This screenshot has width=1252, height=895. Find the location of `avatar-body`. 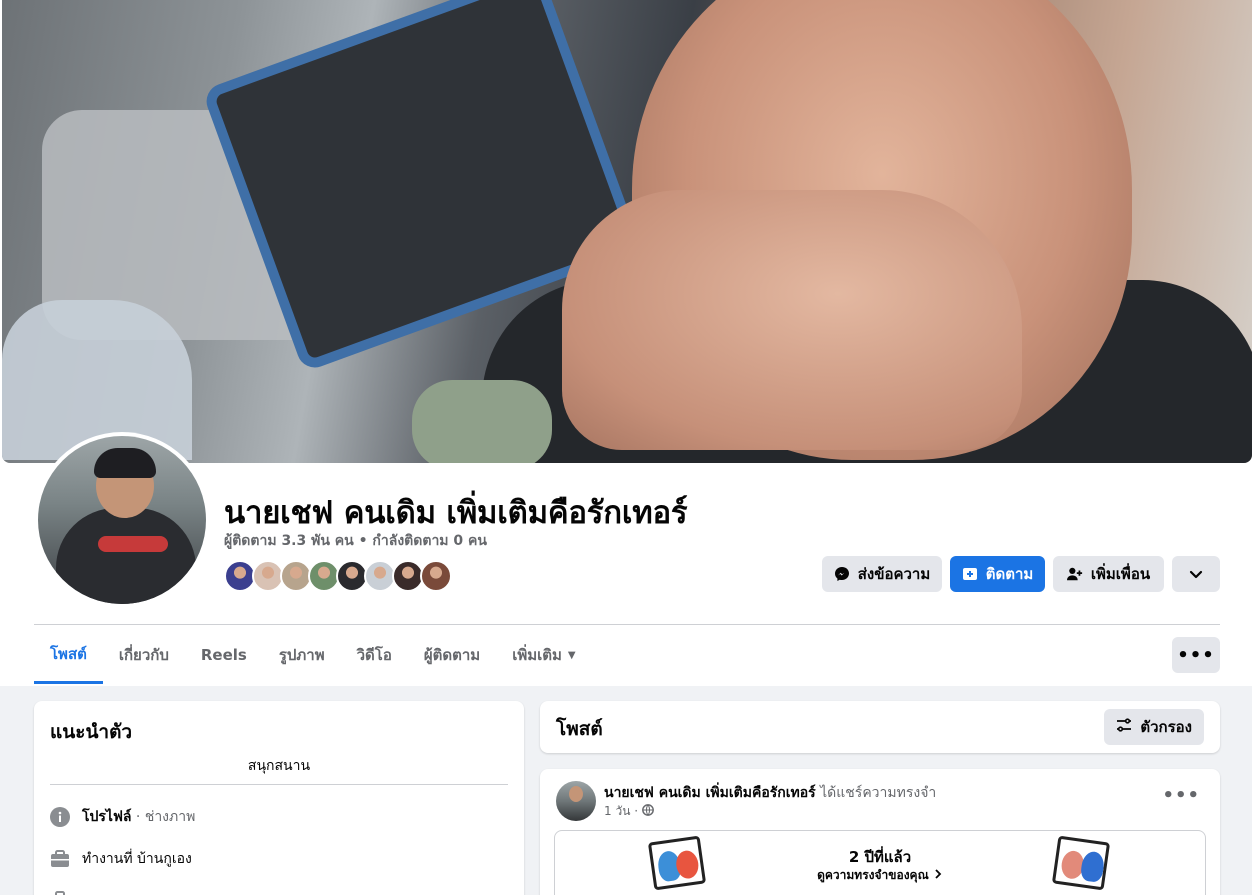

avatar-body is located at coordinates (126, 556).